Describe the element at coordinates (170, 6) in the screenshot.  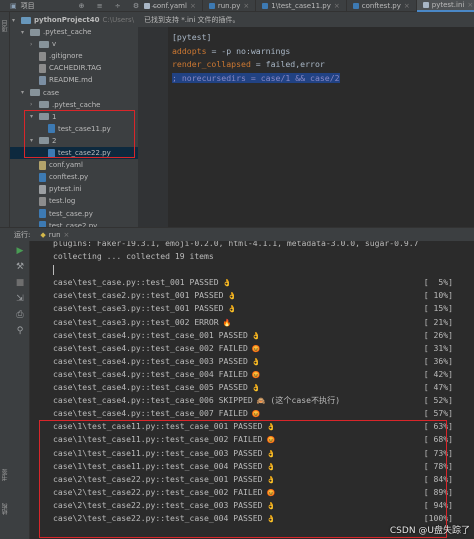
I see `editor-tab: conf.yaml ×` at that location.